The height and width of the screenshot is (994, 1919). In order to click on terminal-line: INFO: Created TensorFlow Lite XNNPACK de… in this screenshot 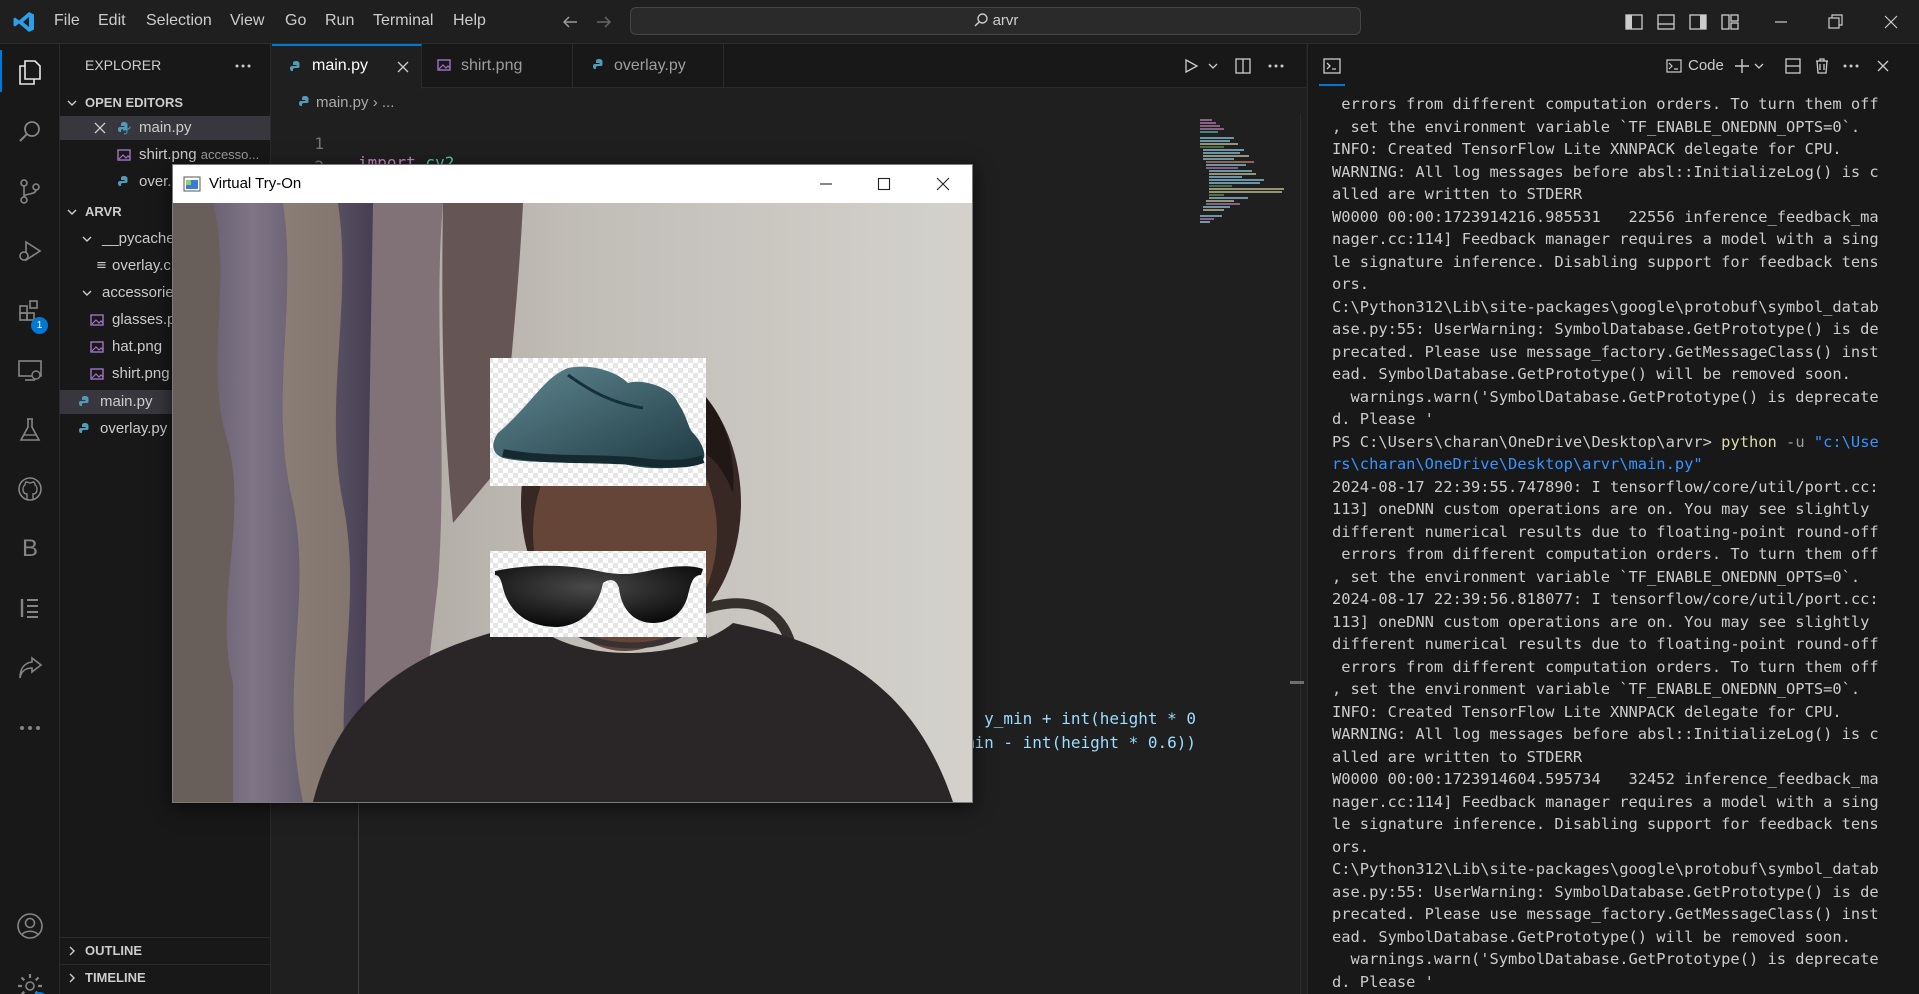, I will do `click(1587, 149)`.